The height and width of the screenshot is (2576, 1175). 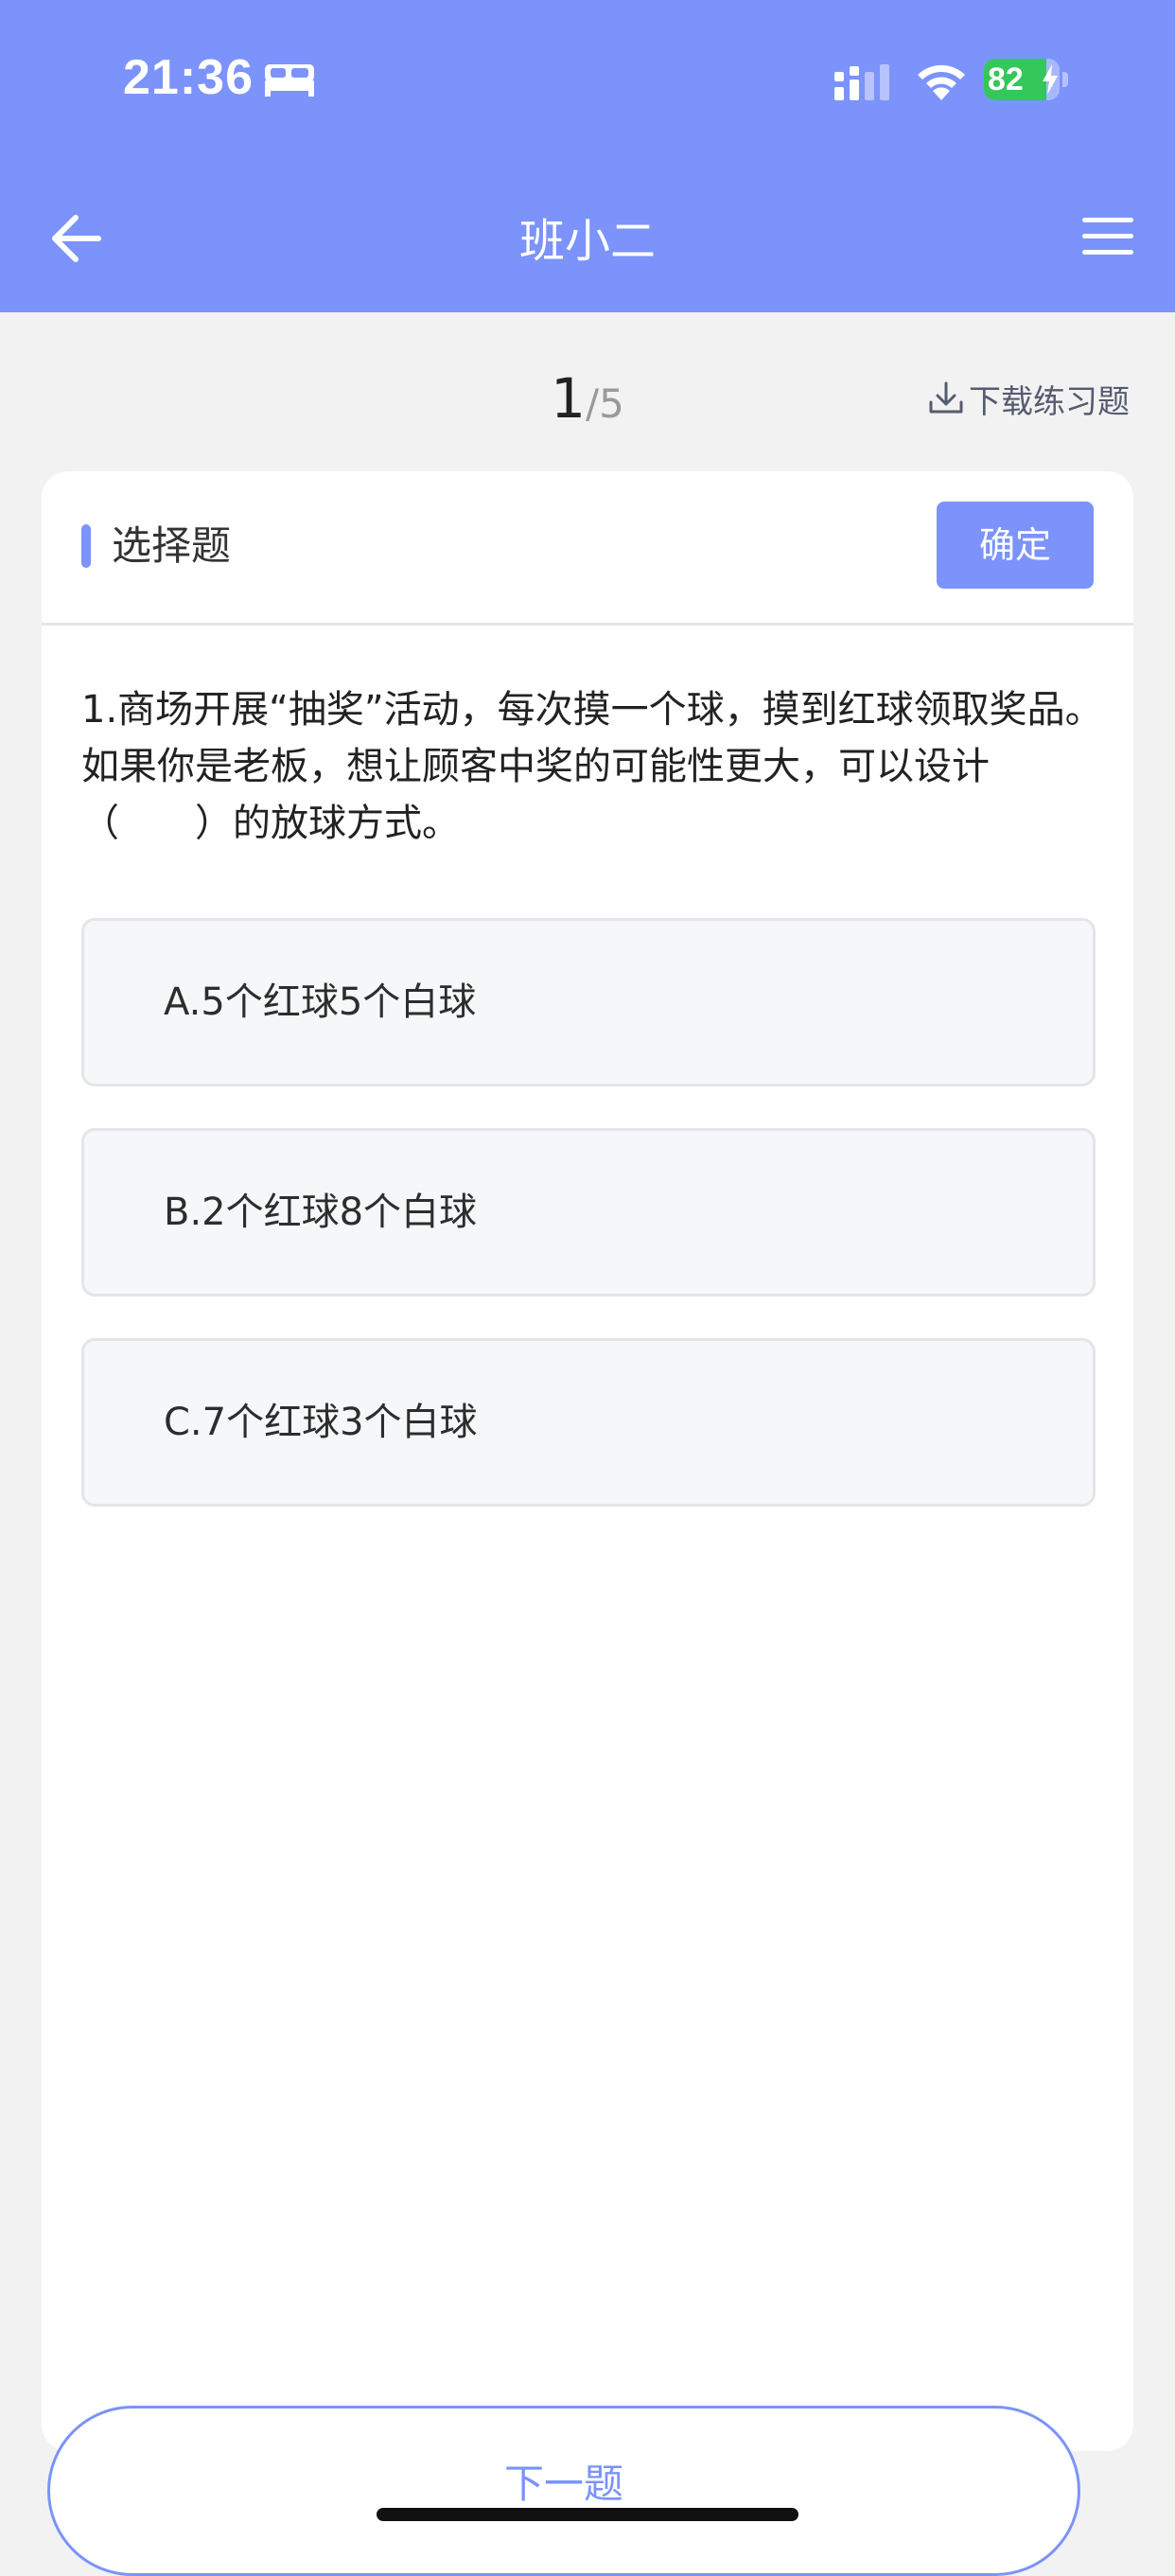 I want to click on hamburger-menu-icon, so click(x=1107, y=236).